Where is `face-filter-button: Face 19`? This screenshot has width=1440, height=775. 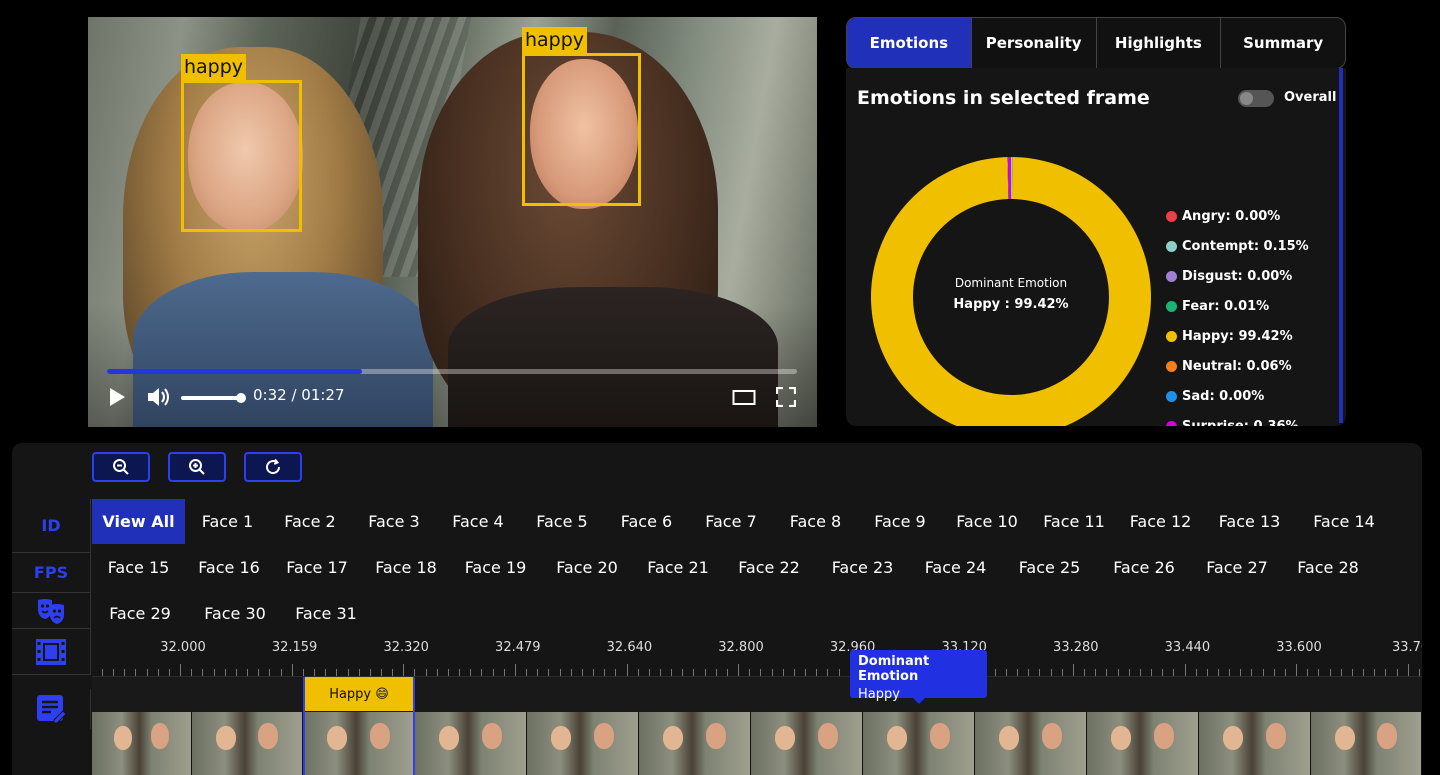 face-filter-button: Face 19 is located at coordinates (495, 567).